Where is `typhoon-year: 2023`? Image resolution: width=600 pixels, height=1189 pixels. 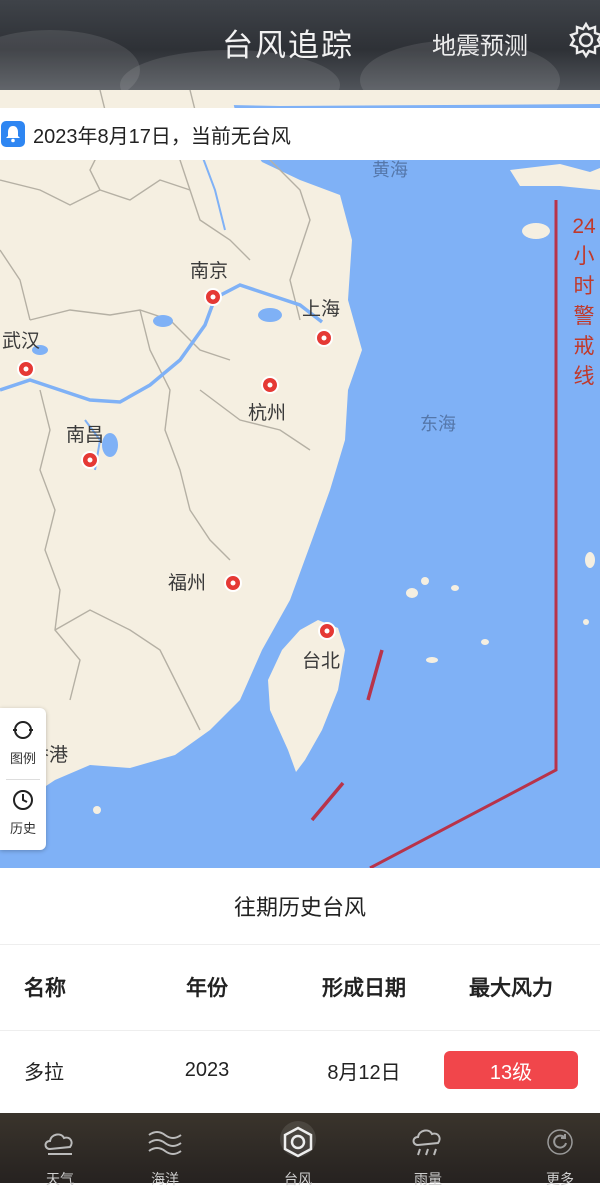 typhoon-year: 2023 is located at coordinates (207, 1069).